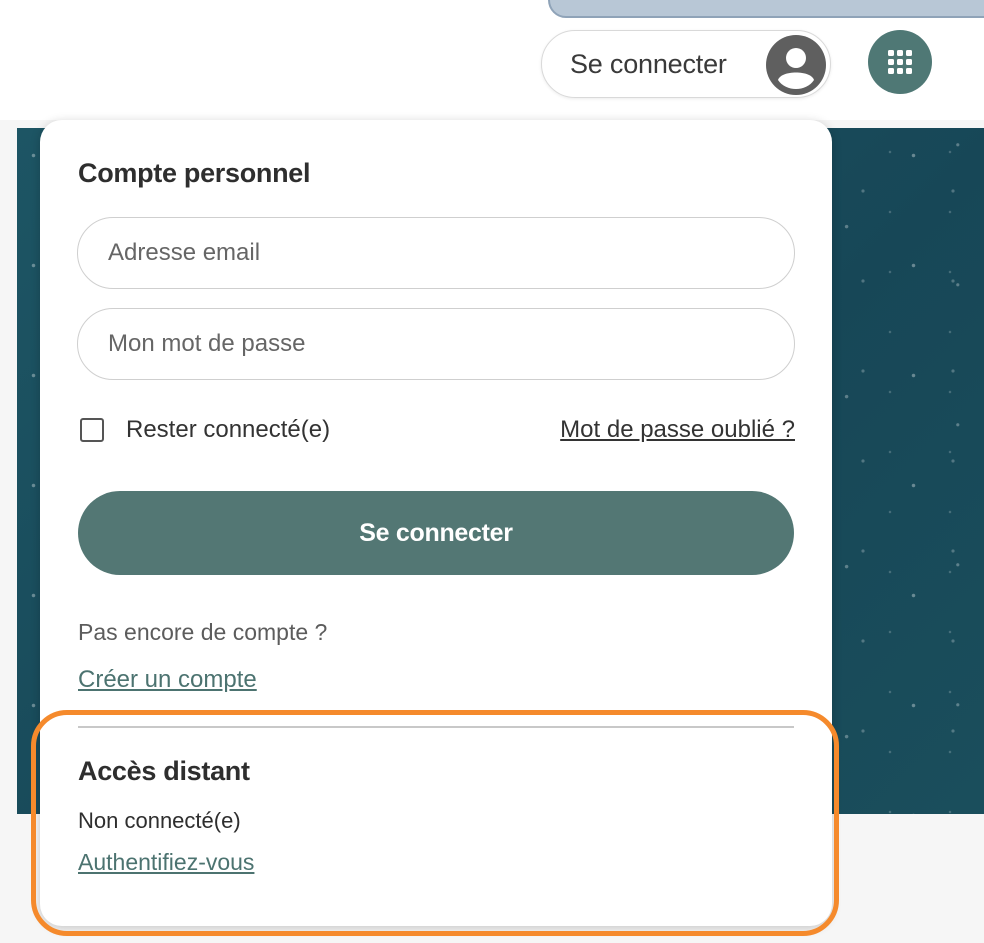 This screenshot has height=943, width=984. Describe the element at coordinates (766, 9) in the screenshot. I see `top-accent-bar` at that location.